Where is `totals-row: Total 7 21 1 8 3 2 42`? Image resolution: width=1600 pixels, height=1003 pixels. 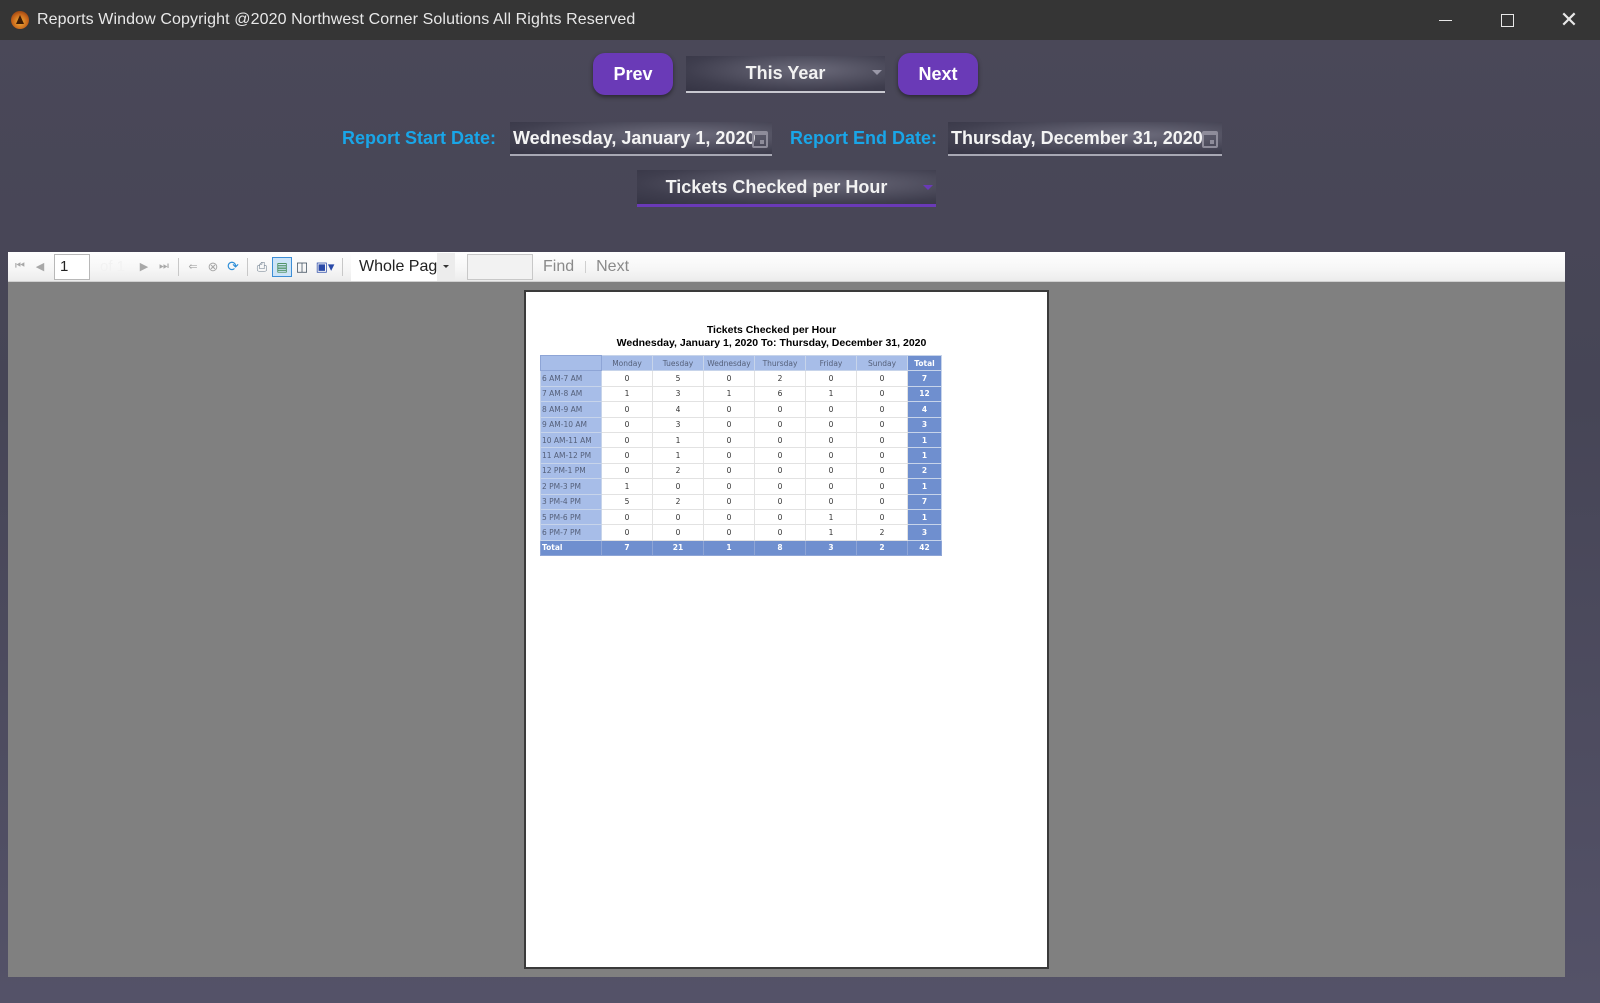
totals-row: Total 7 21 1 8 3 2 42 is located at coordinates (741, 548).